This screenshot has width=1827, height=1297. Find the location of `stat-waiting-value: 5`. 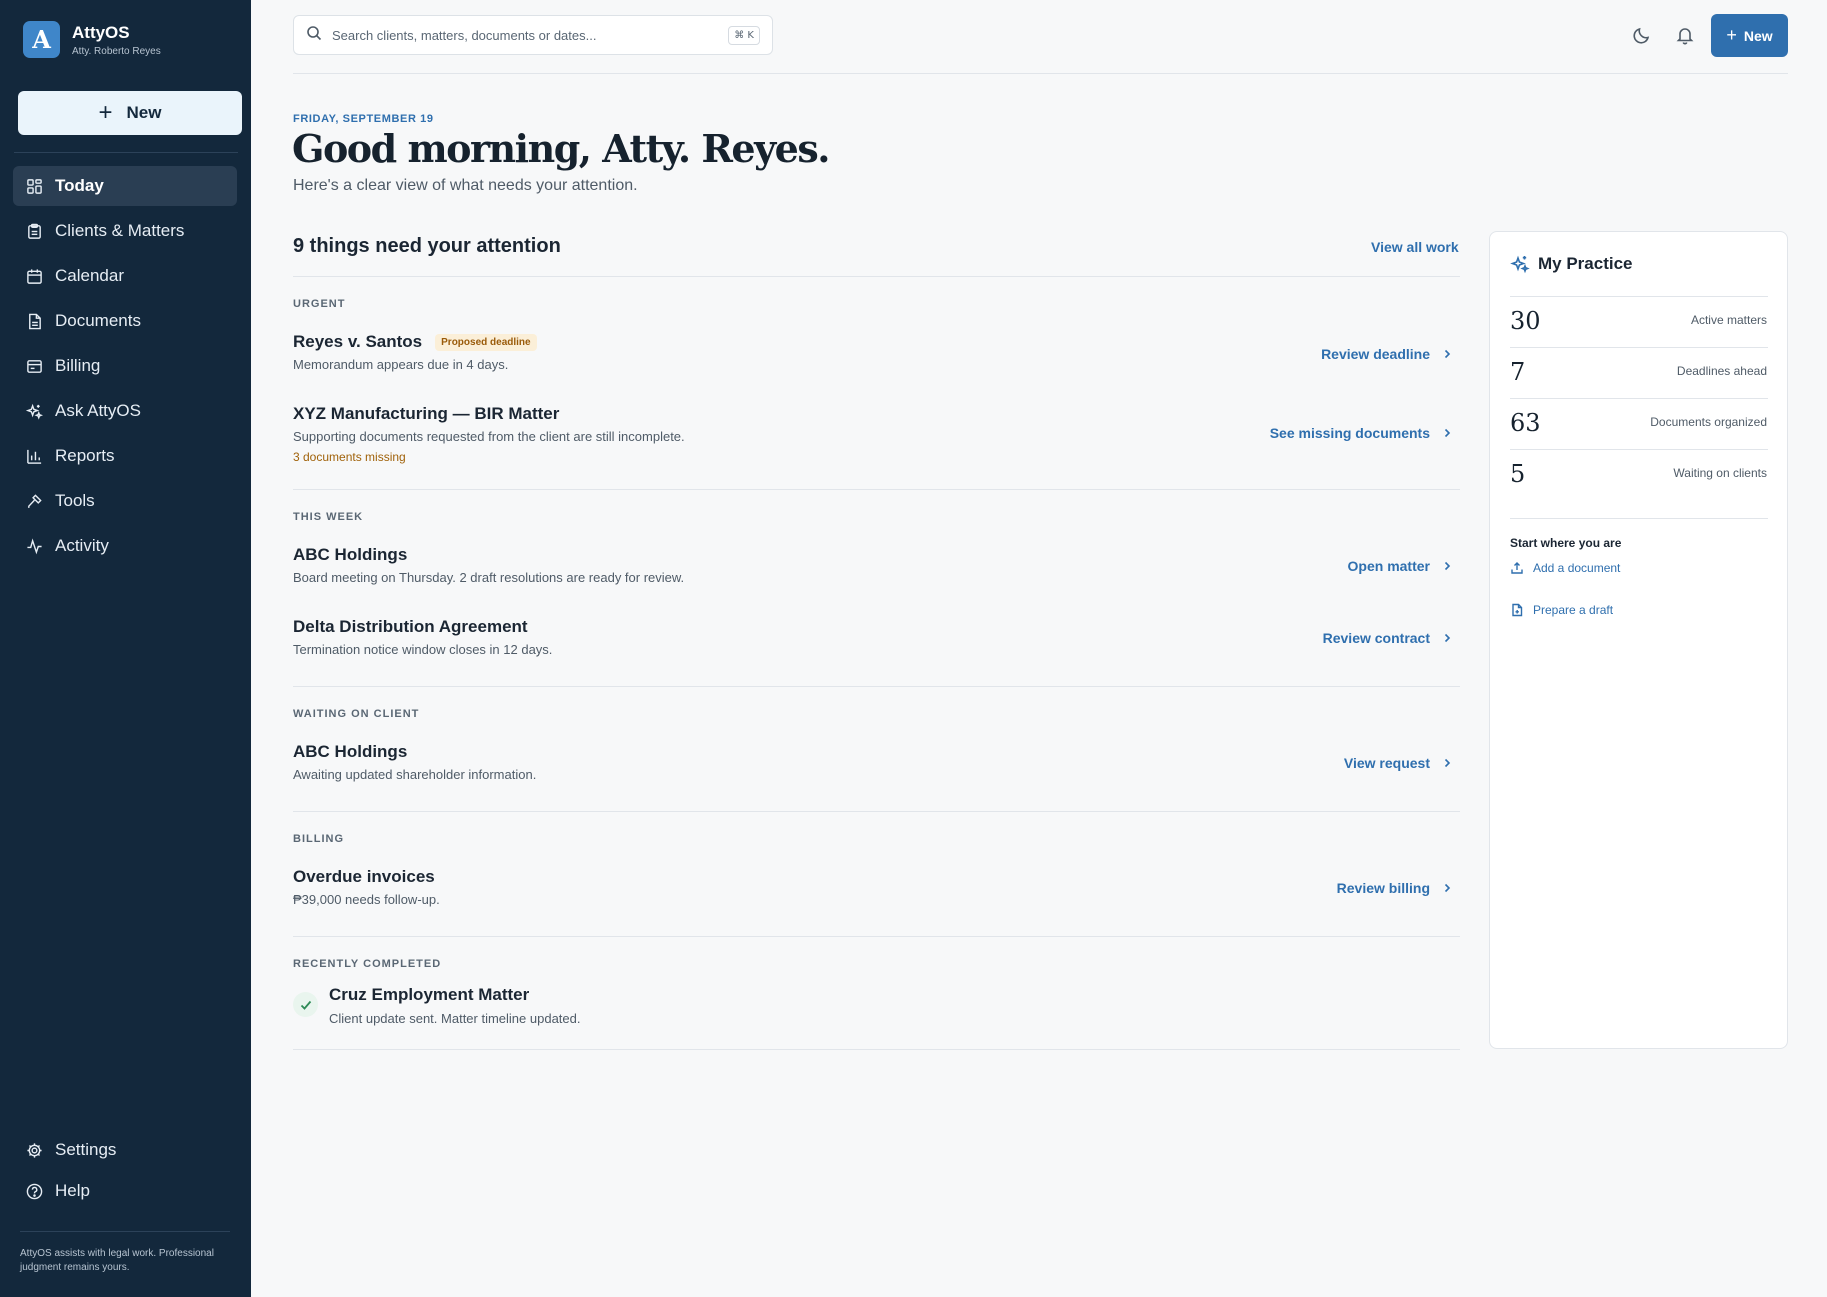

stat-waiting-value: 5 is located at coordinates (1518, 474).